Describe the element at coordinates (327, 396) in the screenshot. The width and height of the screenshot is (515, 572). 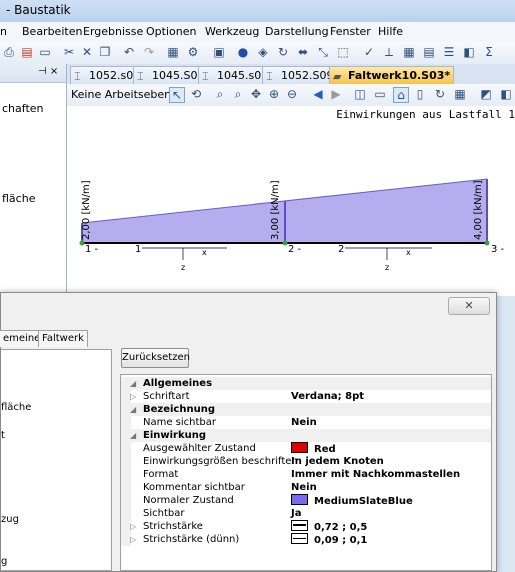
I see `property-value: Verdana; 8pt` at that location.